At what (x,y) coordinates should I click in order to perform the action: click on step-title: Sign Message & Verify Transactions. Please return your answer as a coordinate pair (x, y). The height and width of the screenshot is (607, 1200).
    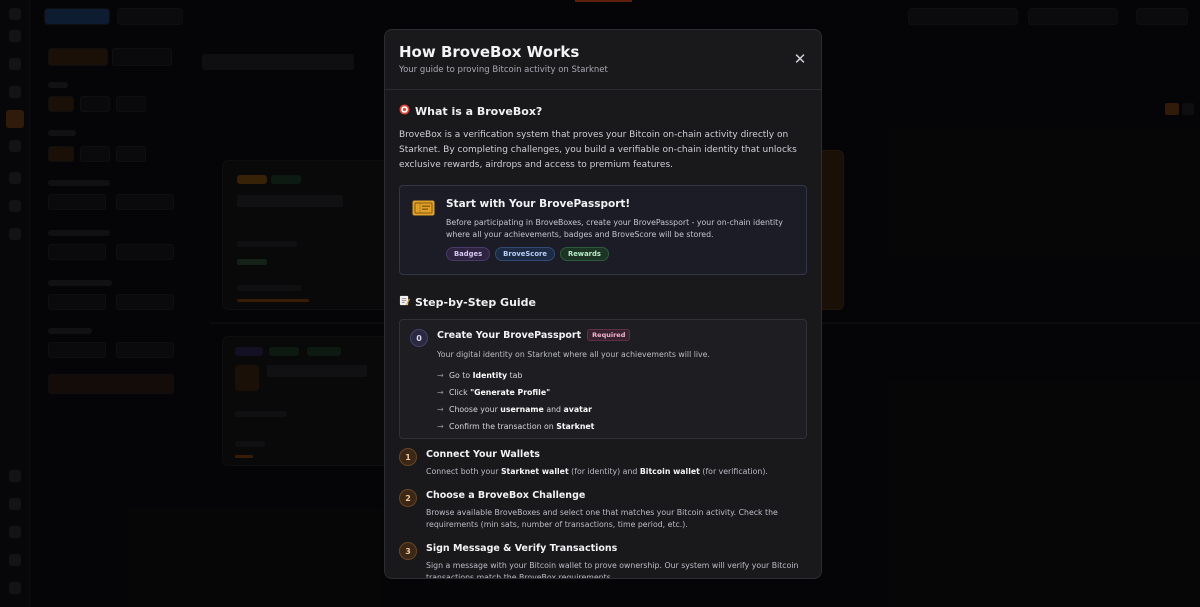
    Looking at the image, I should click on (522, 548).